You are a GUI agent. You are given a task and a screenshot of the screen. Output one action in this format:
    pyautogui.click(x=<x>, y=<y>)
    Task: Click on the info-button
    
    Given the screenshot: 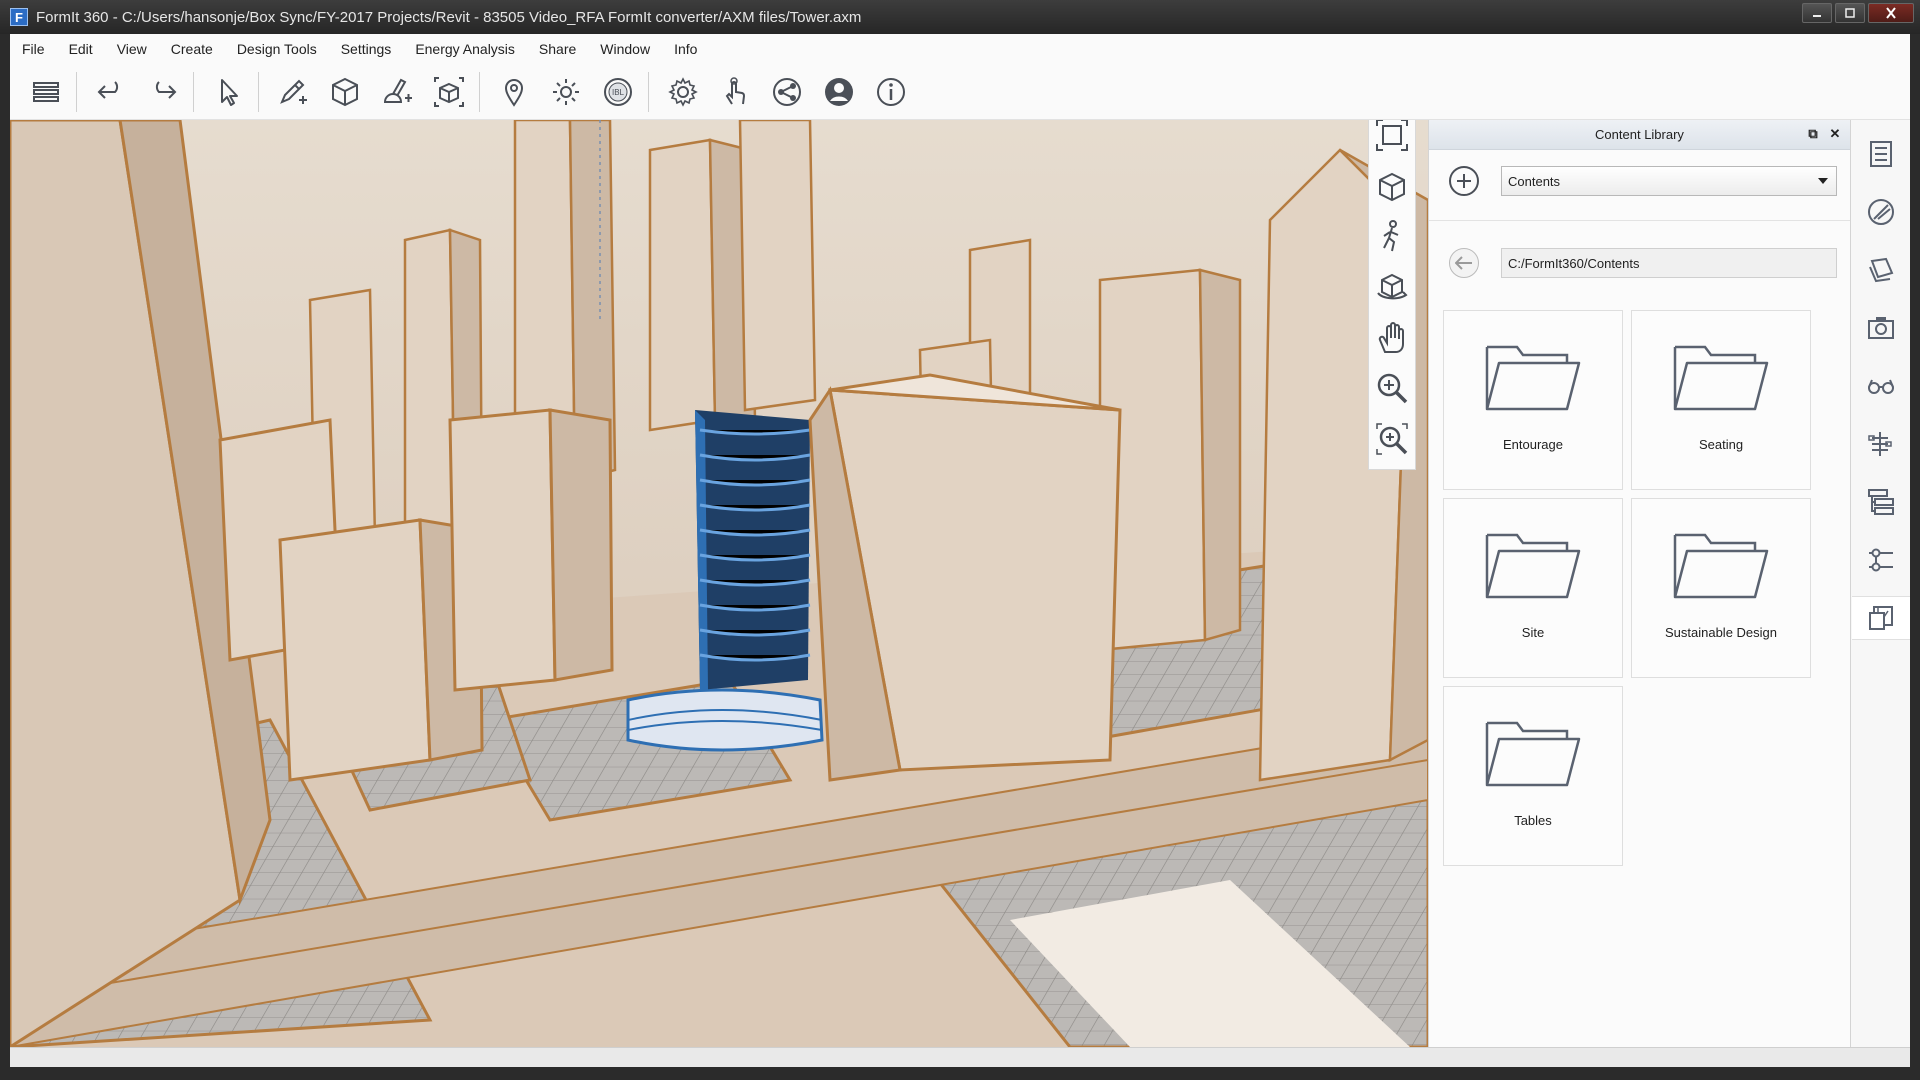 What is the action you would take?
    pyautogui.click(x=891, y=92)
    